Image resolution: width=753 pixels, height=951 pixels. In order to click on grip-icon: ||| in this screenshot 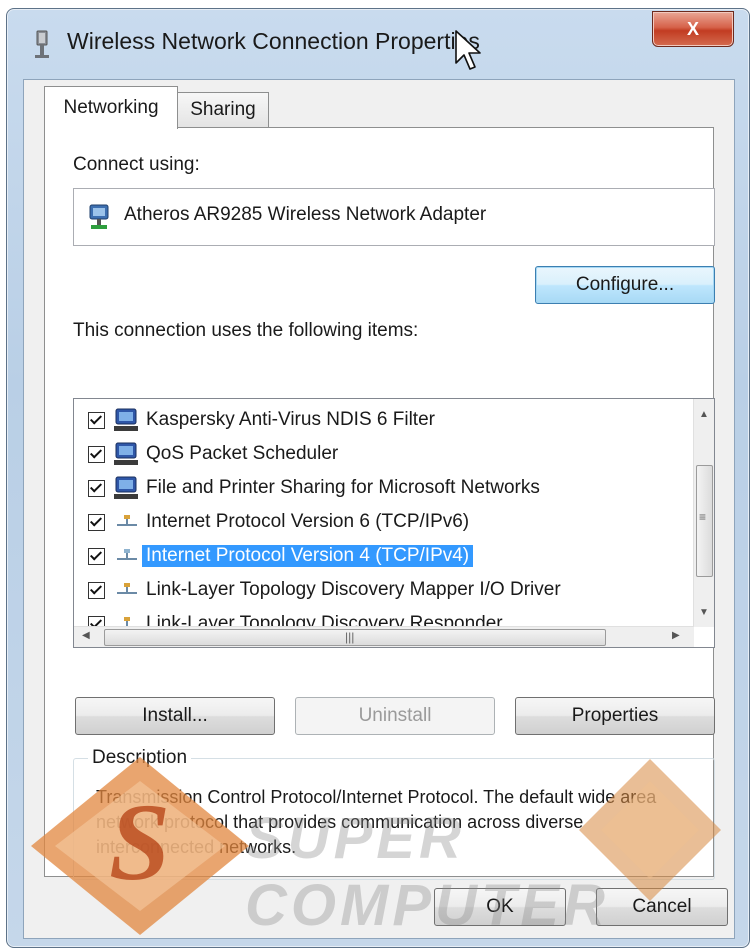, I will do `click(350, 637)`.